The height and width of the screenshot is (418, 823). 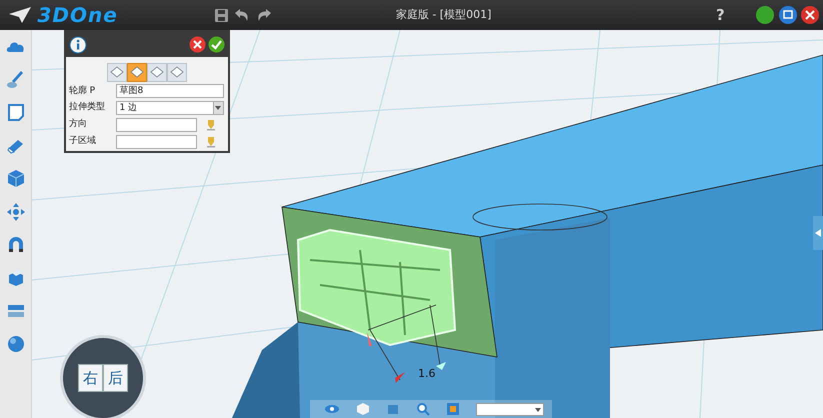 I want to click on sphere-icon, so click(x=16, y=344).